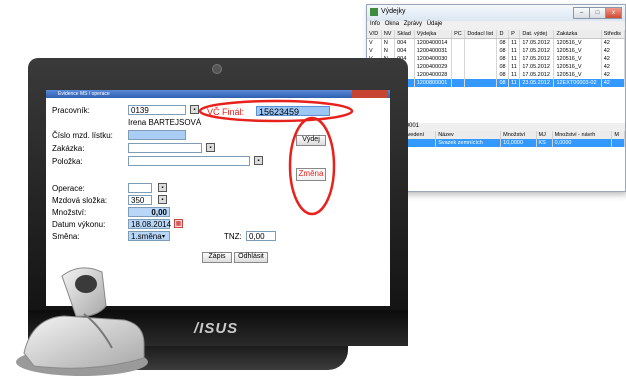 The width and height of the screenshot is (626, 382). I want to click on col-header: P, so click(514, 34).